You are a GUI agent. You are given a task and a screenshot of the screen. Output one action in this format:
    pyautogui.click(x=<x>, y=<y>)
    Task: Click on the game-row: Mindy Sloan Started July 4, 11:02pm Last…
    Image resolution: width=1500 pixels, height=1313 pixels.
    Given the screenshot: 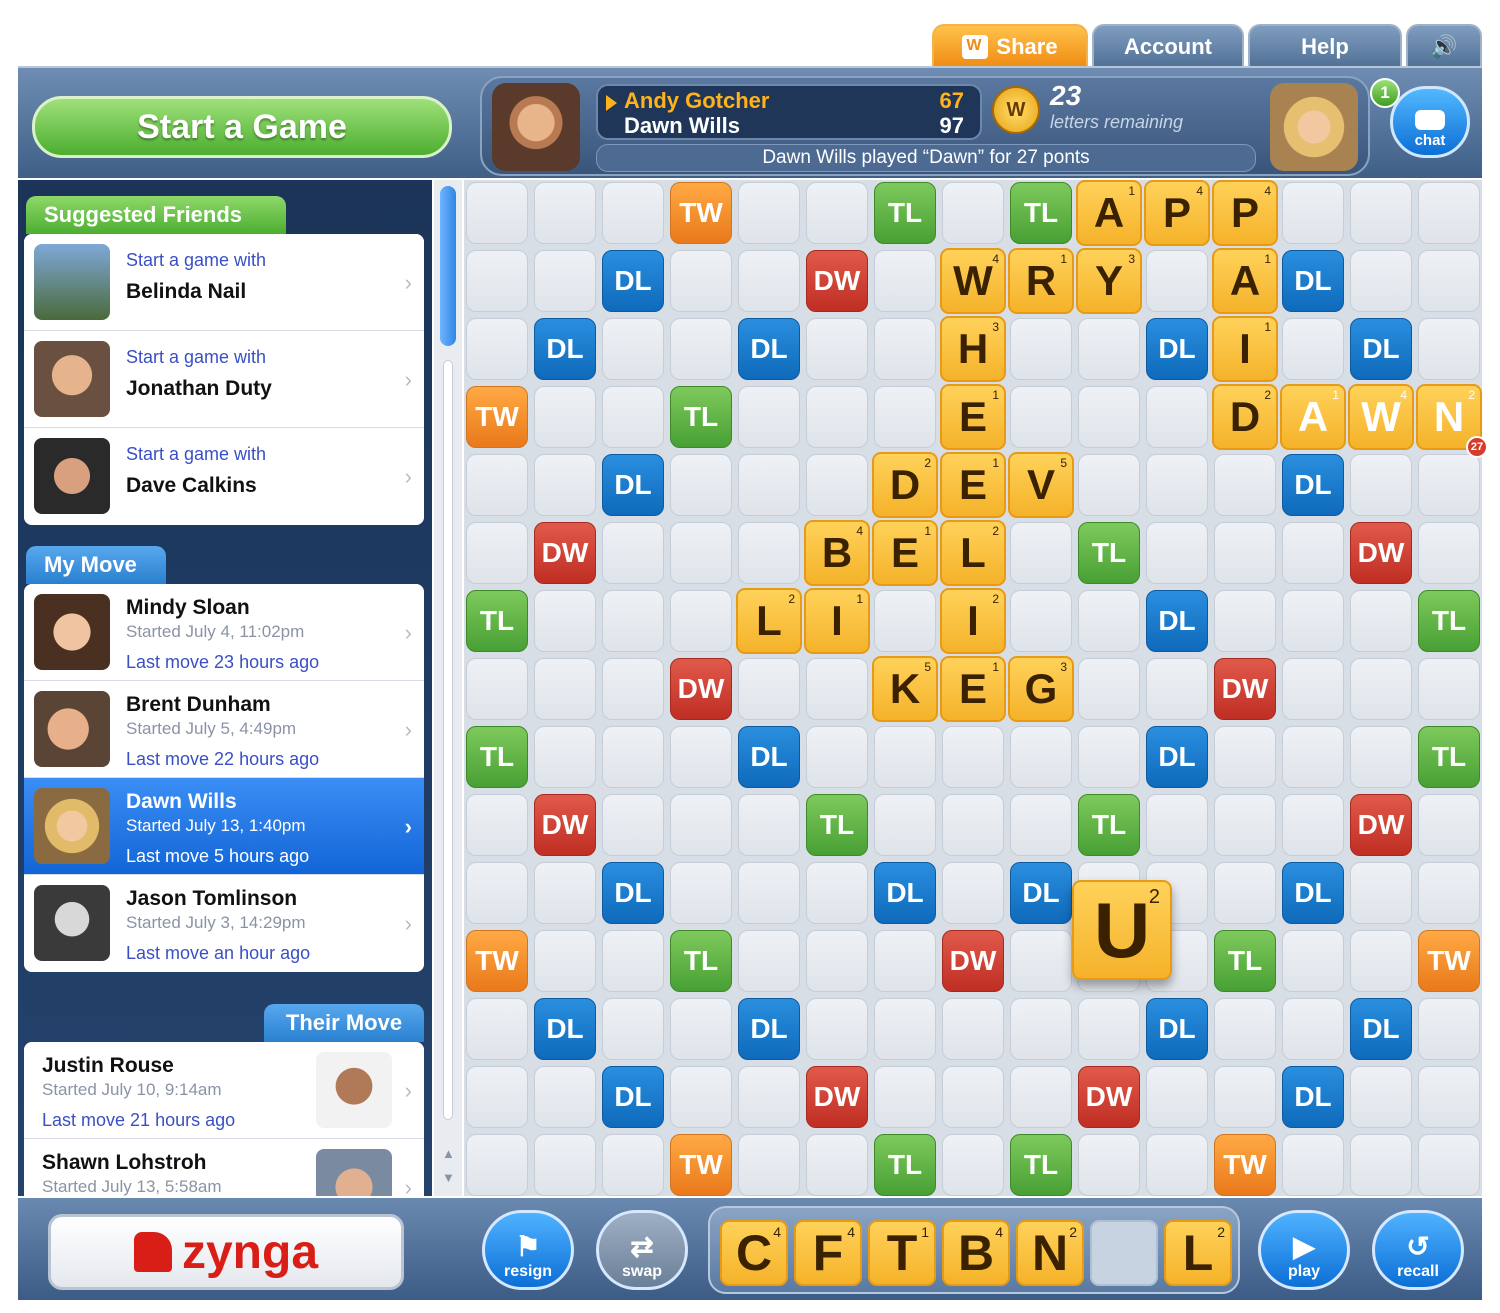 What is the action you would take?
    pyautogui.click(x=224, y=632)
    